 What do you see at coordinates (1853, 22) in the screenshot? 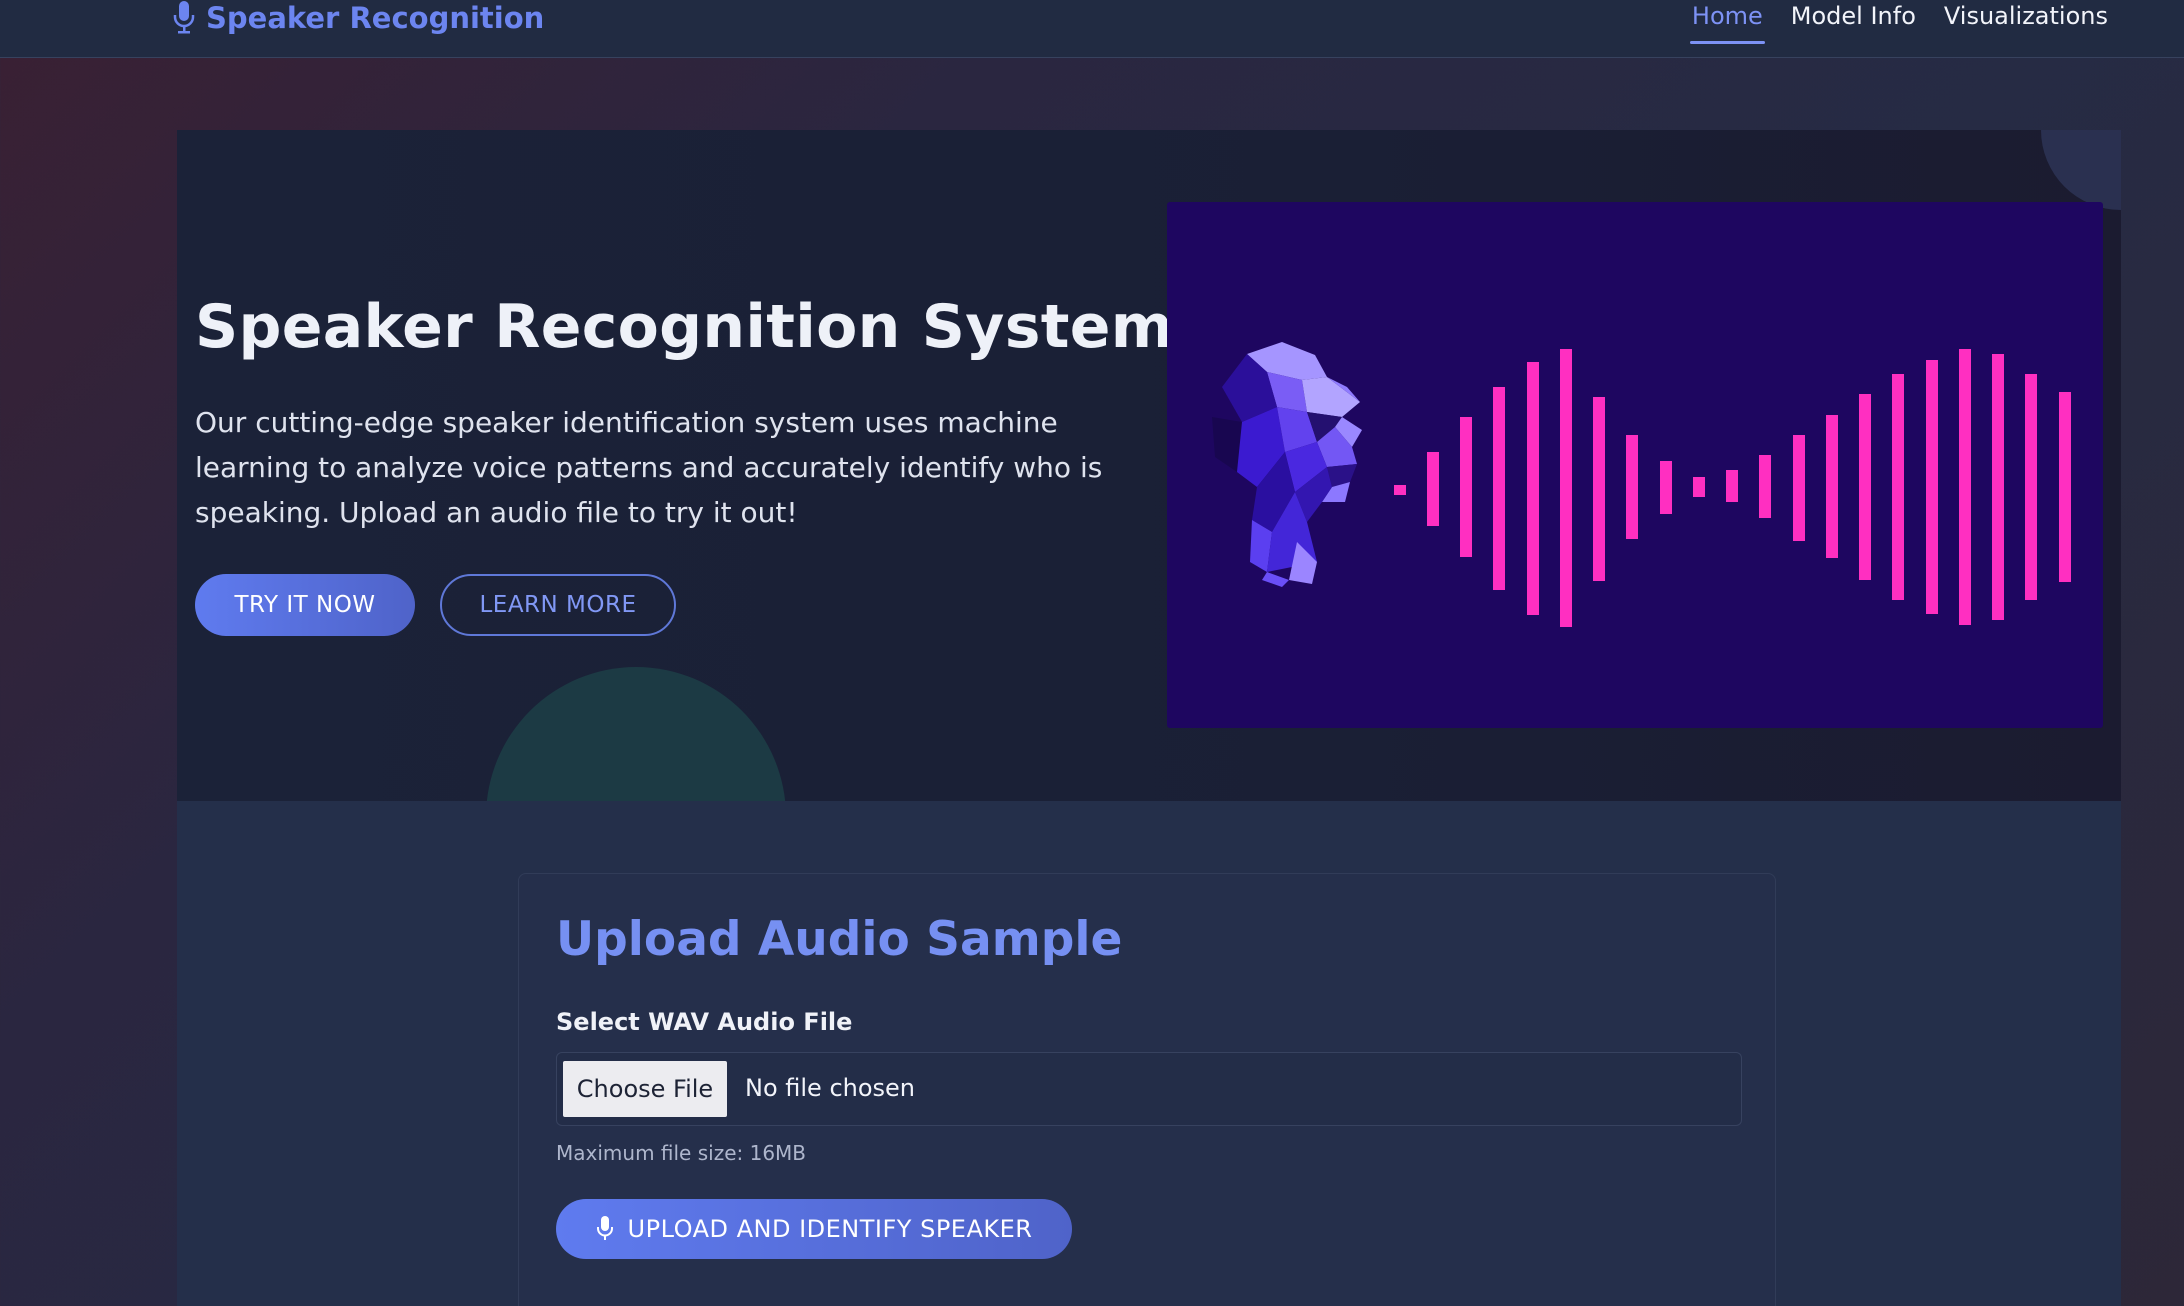
I see `nav-link-model-info: Model Info` at bounding box center [1853, 22].